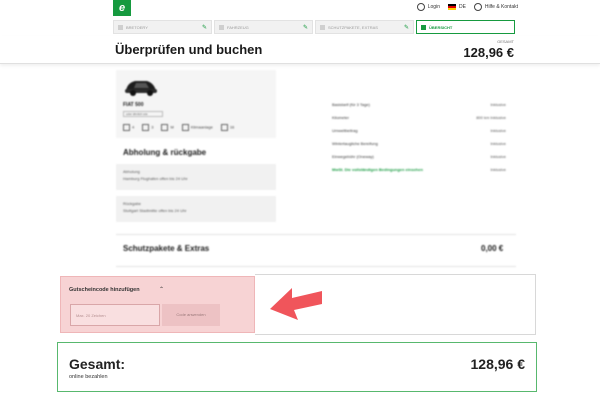 This screenshot has height=400, width=600. Describe the element at coordinates (263, 27) in the screenshot. I see `step-2: FAHRZEUG ✎` at that location.